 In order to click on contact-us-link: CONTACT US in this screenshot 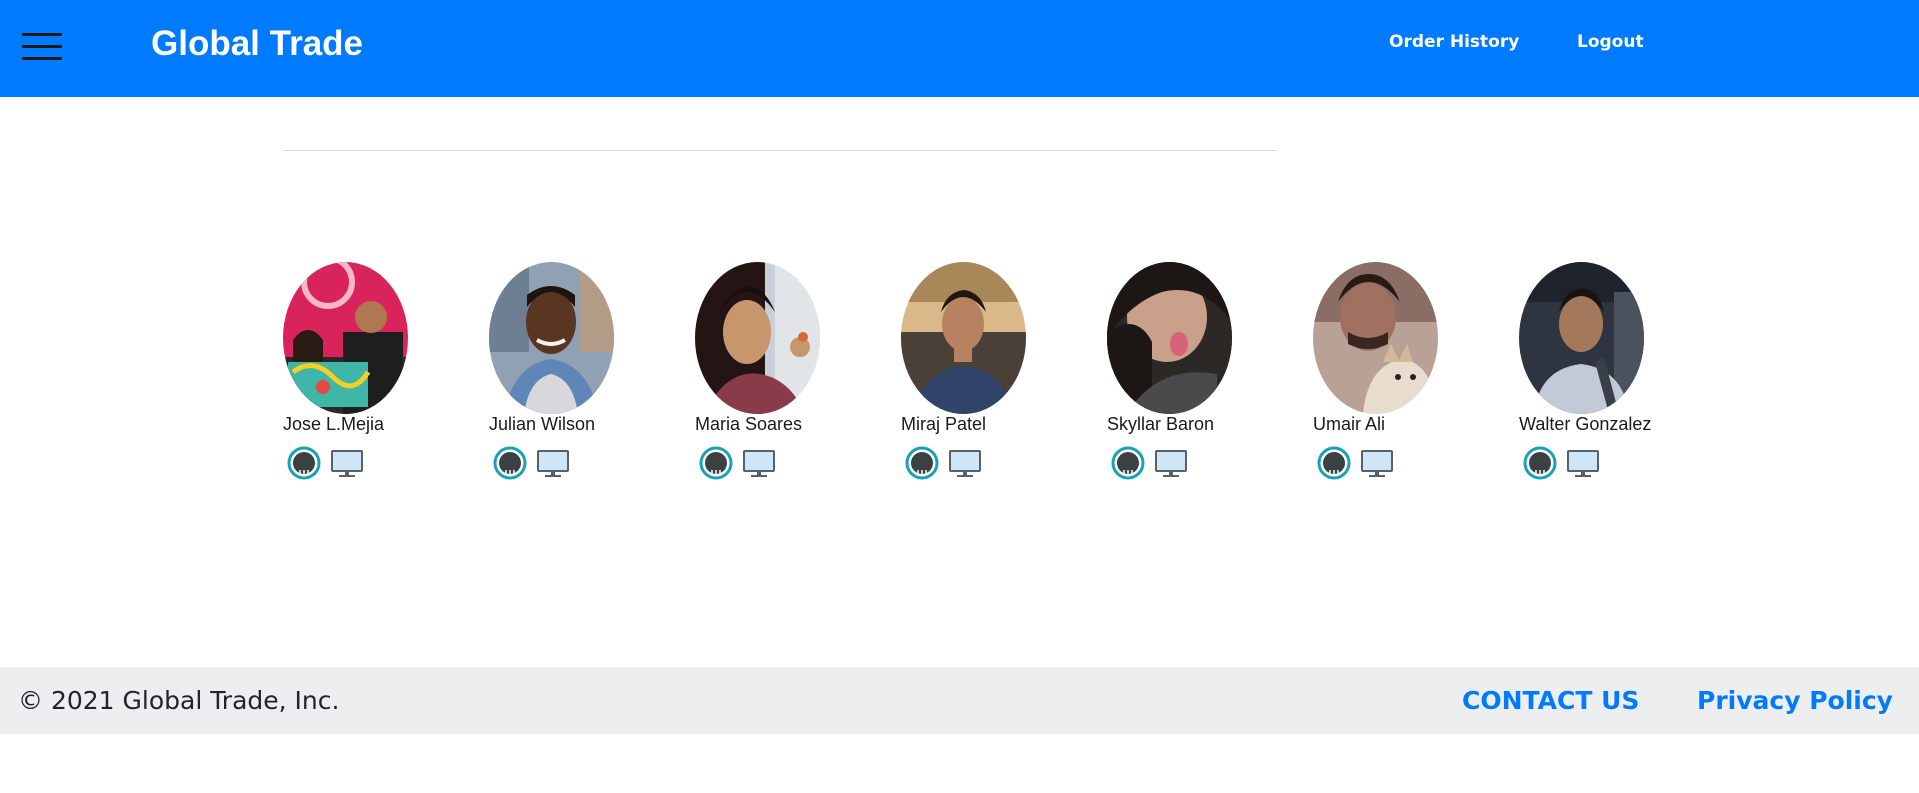, I will do `click(1550, 701)`.